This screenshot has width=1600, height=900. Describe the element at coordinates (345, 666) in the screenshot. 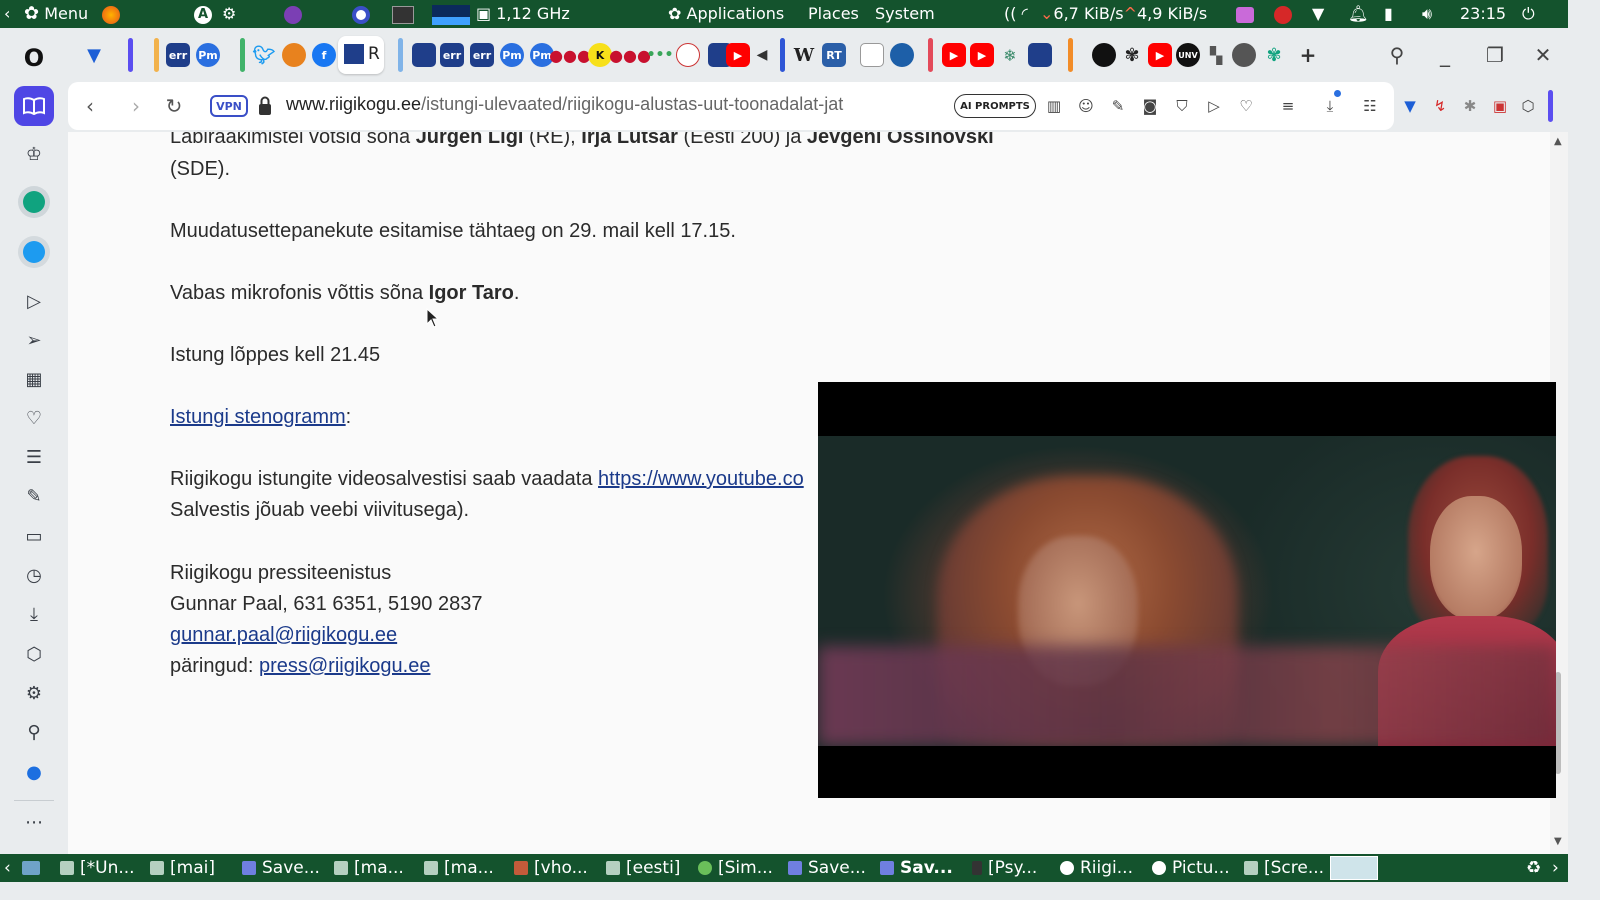

I see `press-email-link: press@riigikogu.ee` at that location.